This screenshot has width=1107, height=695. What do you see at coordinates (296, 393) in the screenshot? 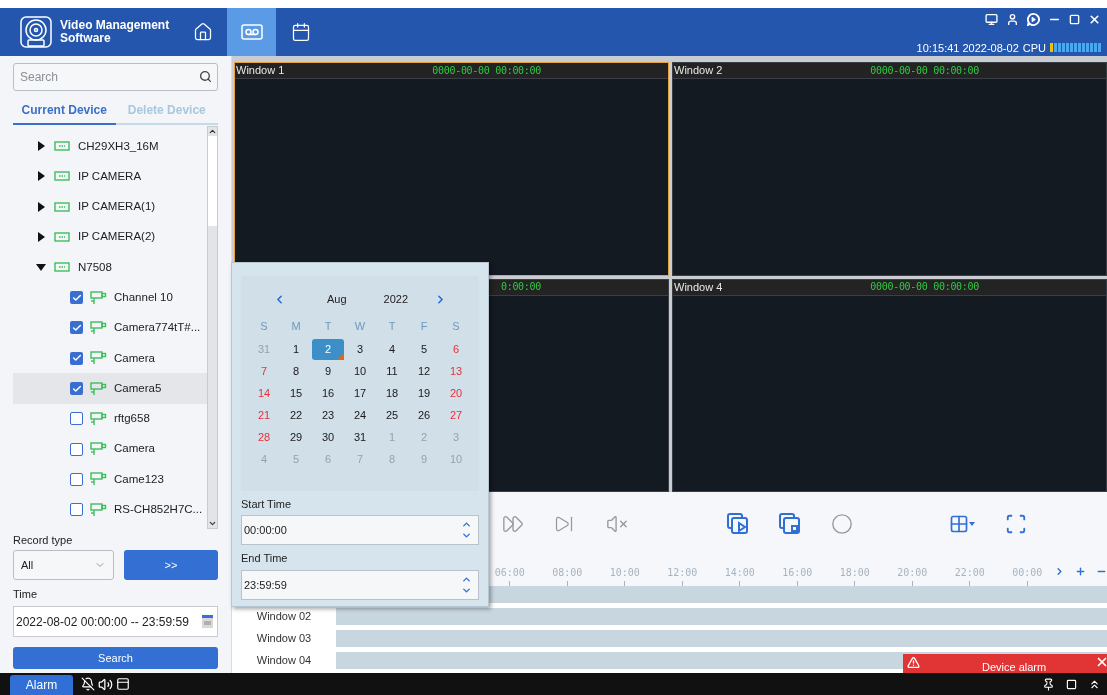
I see `calendar-day: 15` at bounding box center [296, 393].